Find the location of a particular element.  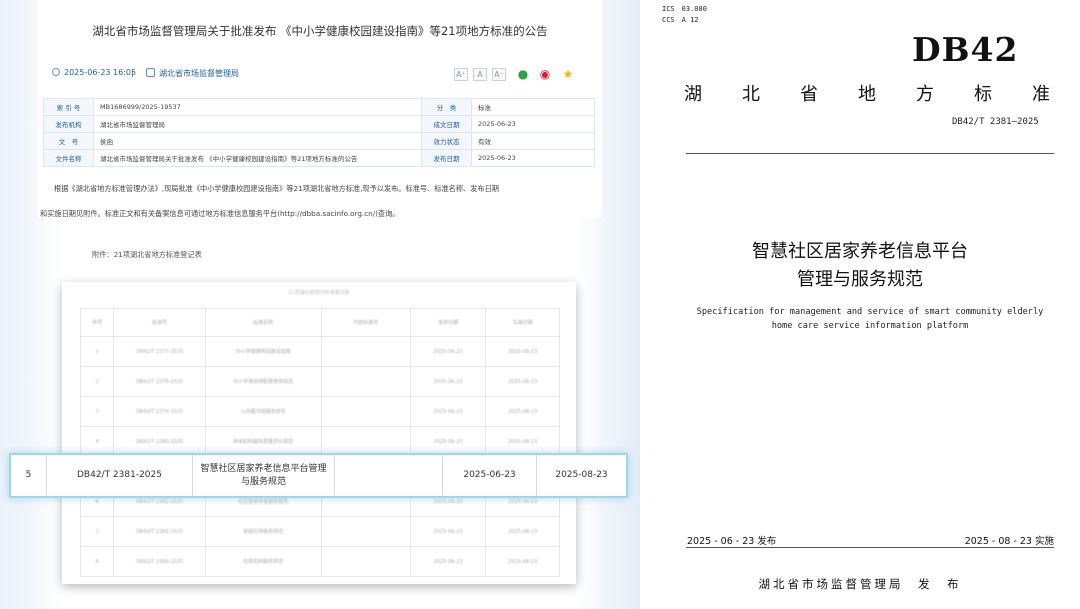

title-char: 省 is located at coordinates (809, 94).